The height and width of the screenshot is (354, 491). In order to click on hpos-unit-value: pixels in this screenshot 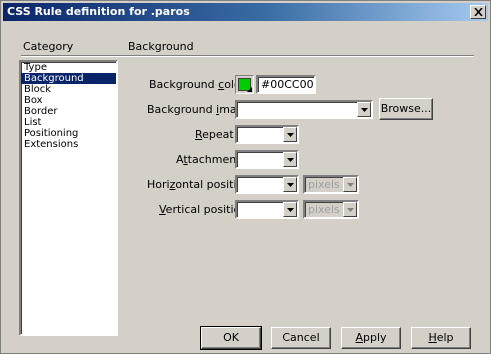, I will do `click(324, 184)`.